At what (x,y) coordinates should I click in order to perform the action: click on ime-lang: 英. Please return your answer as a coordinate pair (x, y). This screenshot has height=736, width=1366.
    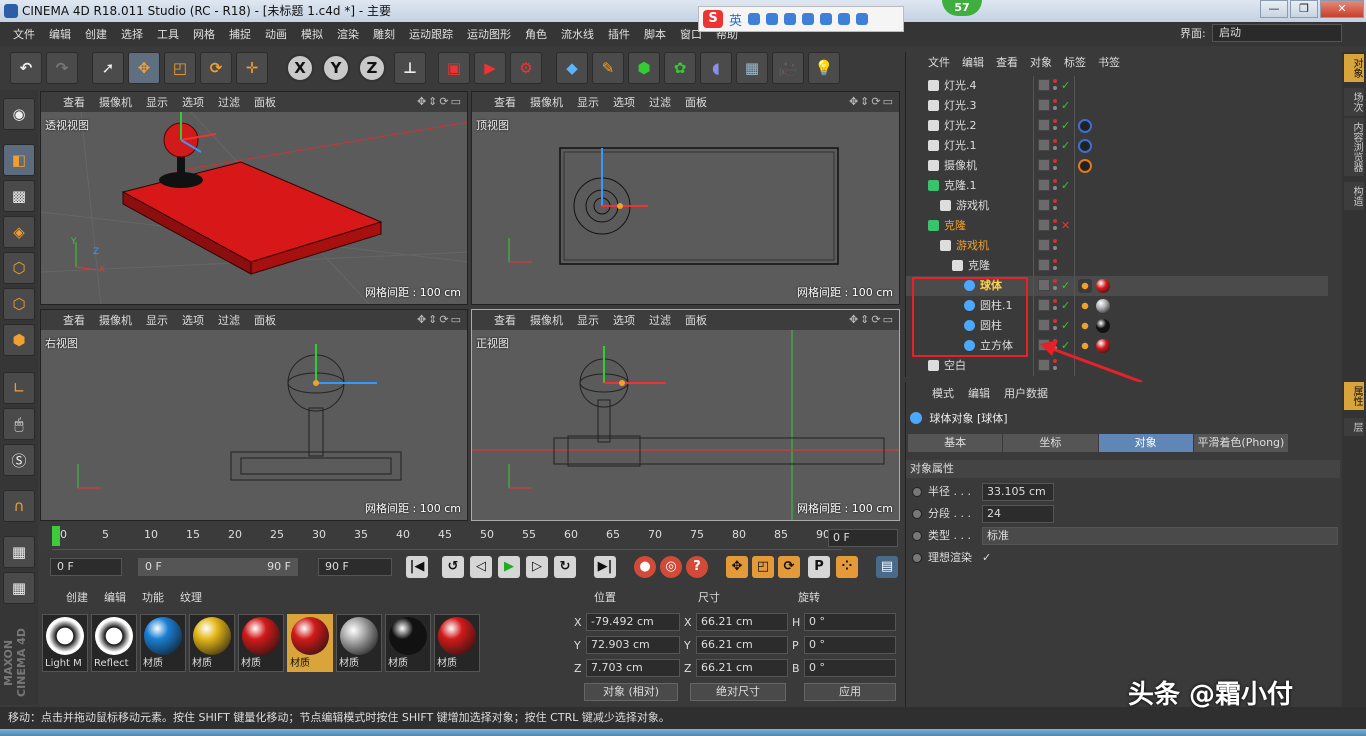
    Looking at the image, I should click on (735, 19).